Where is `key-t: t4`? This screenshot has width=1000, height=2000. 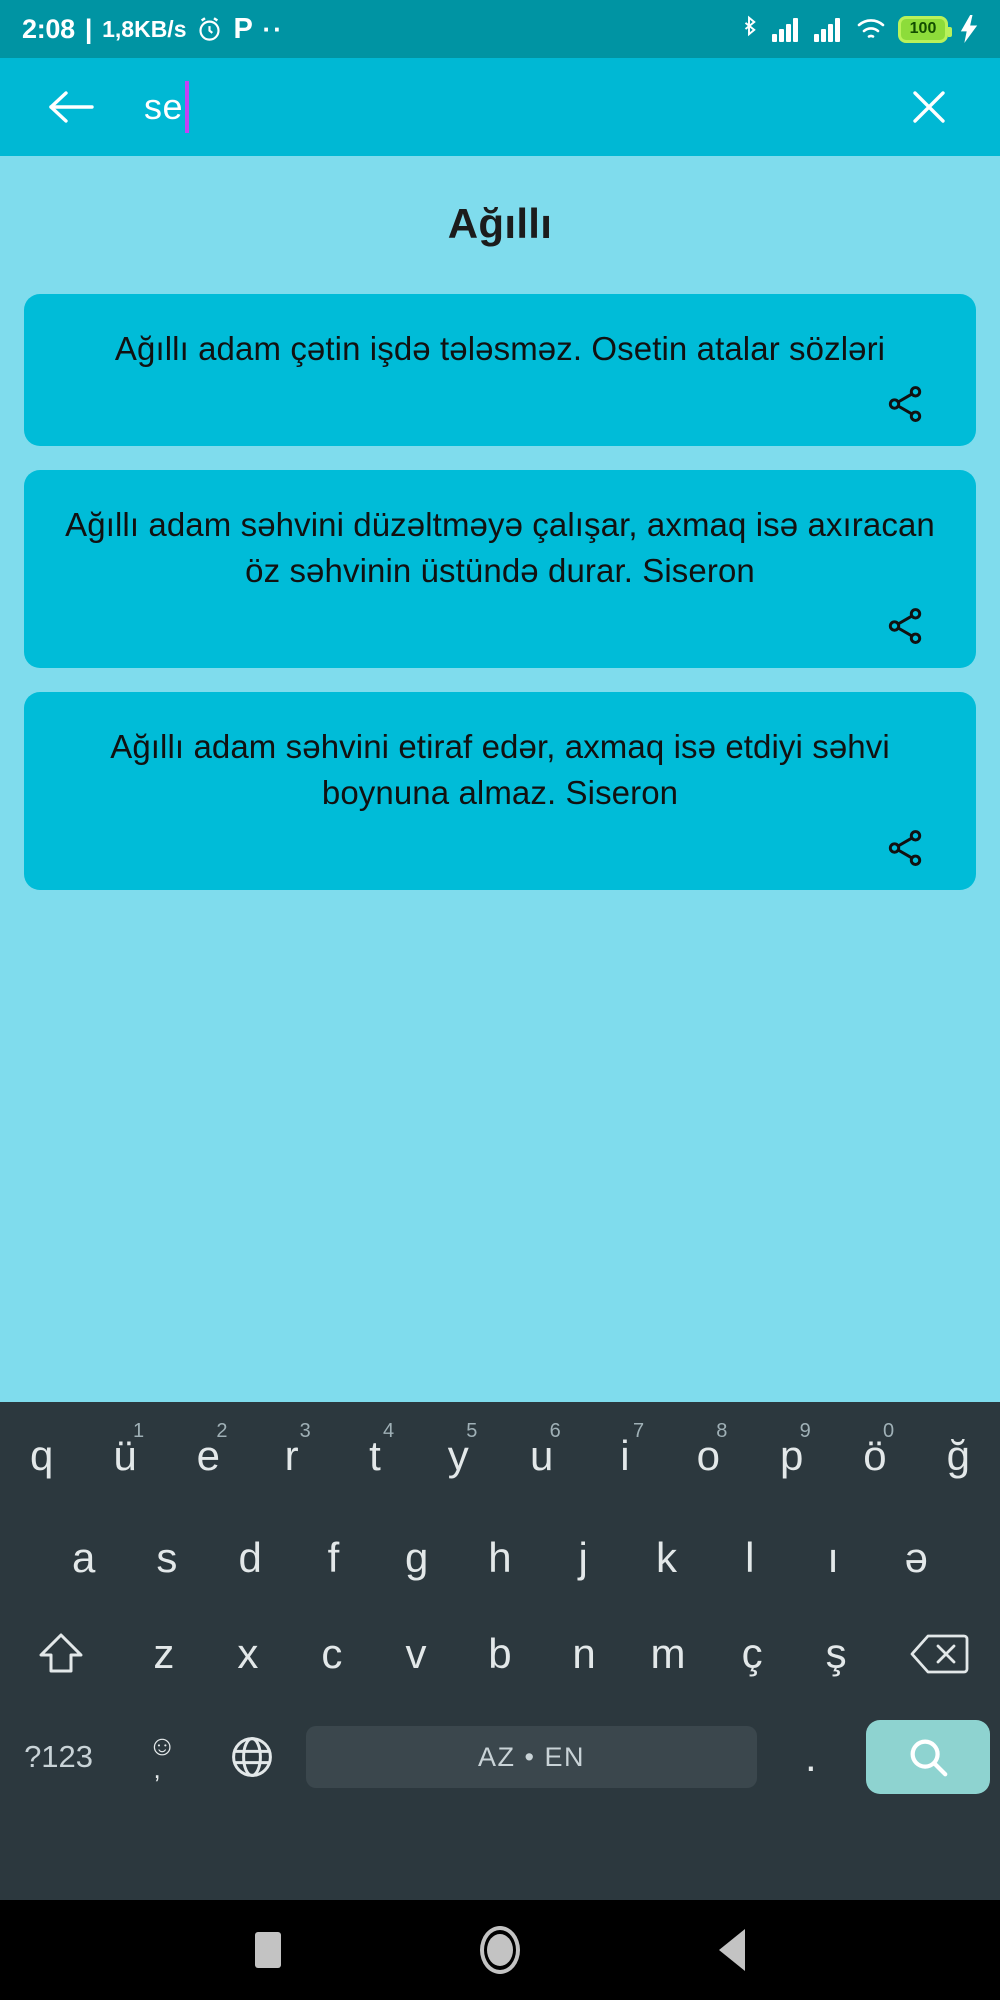
key-t: t4 is located at coordinates (374, 1456).